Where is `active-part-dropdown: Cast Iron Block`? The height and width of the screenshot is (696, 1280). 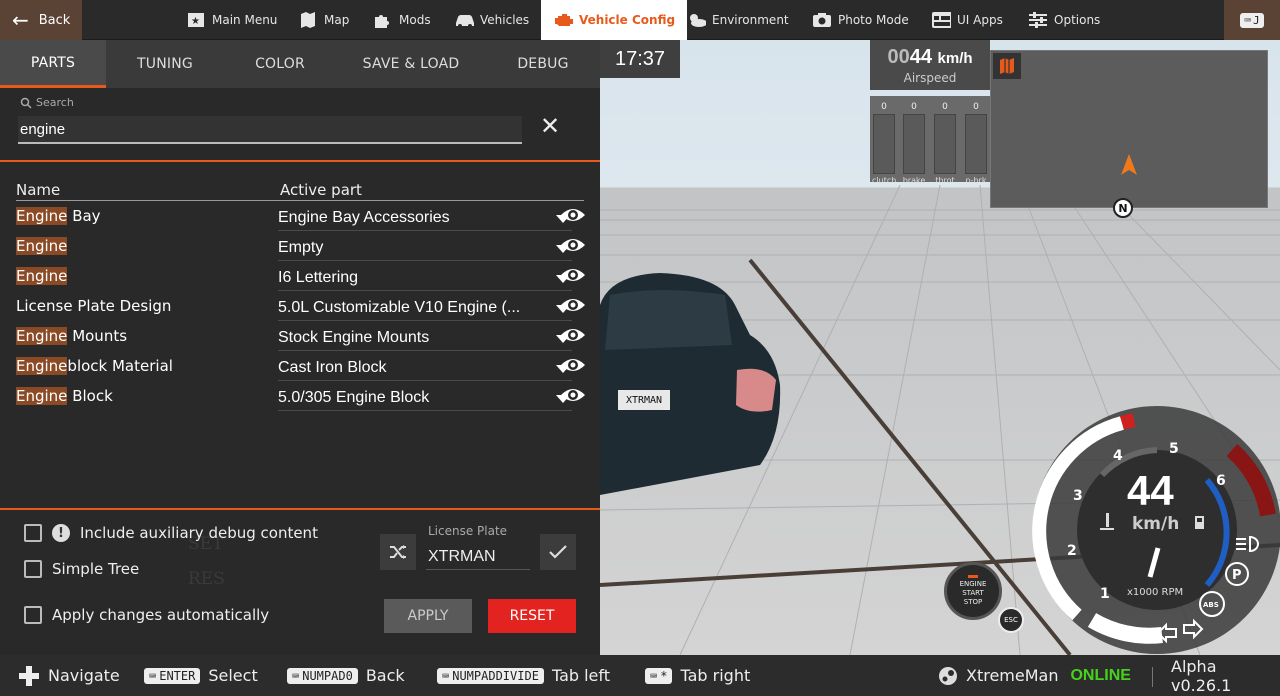 active-part-dropdown: Cast Iron Block is located at coordinates (425, 368).